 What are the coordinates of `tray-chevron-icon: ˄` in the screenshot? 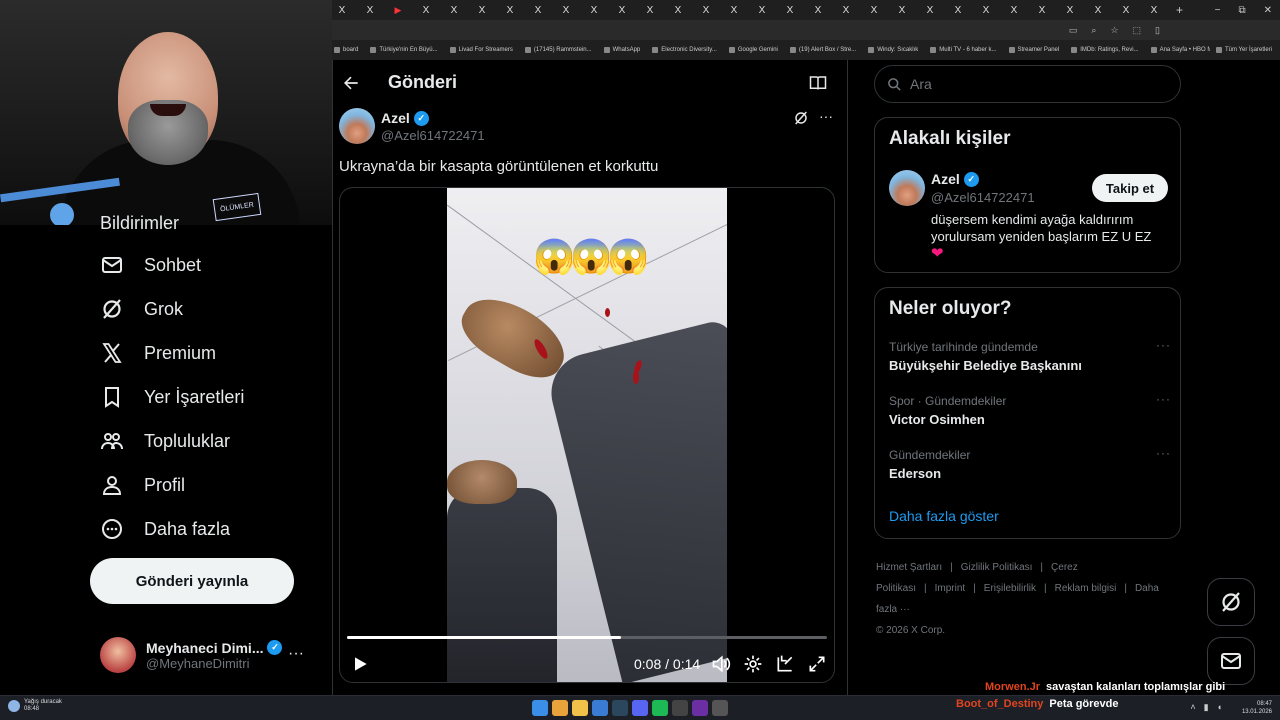 It's located at (1192, 707).